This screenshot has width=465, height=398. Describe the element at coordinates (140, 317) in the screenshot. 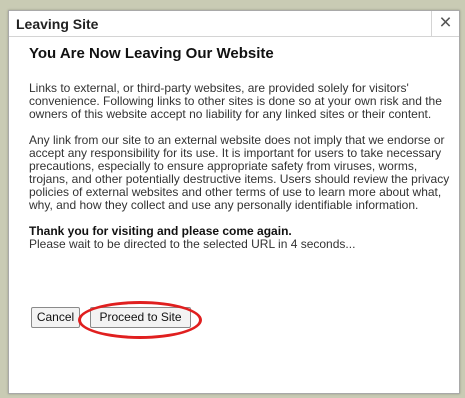

I see `proceed-to-site-button: Proceed to Site` at that location.